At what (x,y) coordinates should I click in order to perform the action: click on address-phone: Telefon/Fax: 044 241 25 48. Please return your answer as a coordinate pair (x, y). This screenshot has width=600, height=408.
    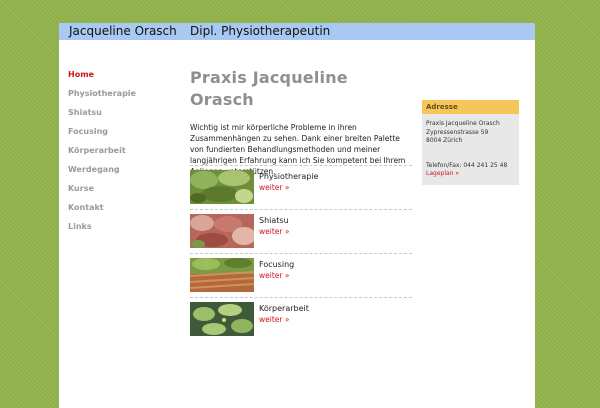
    Looking at the image, I should click on (467, 165).